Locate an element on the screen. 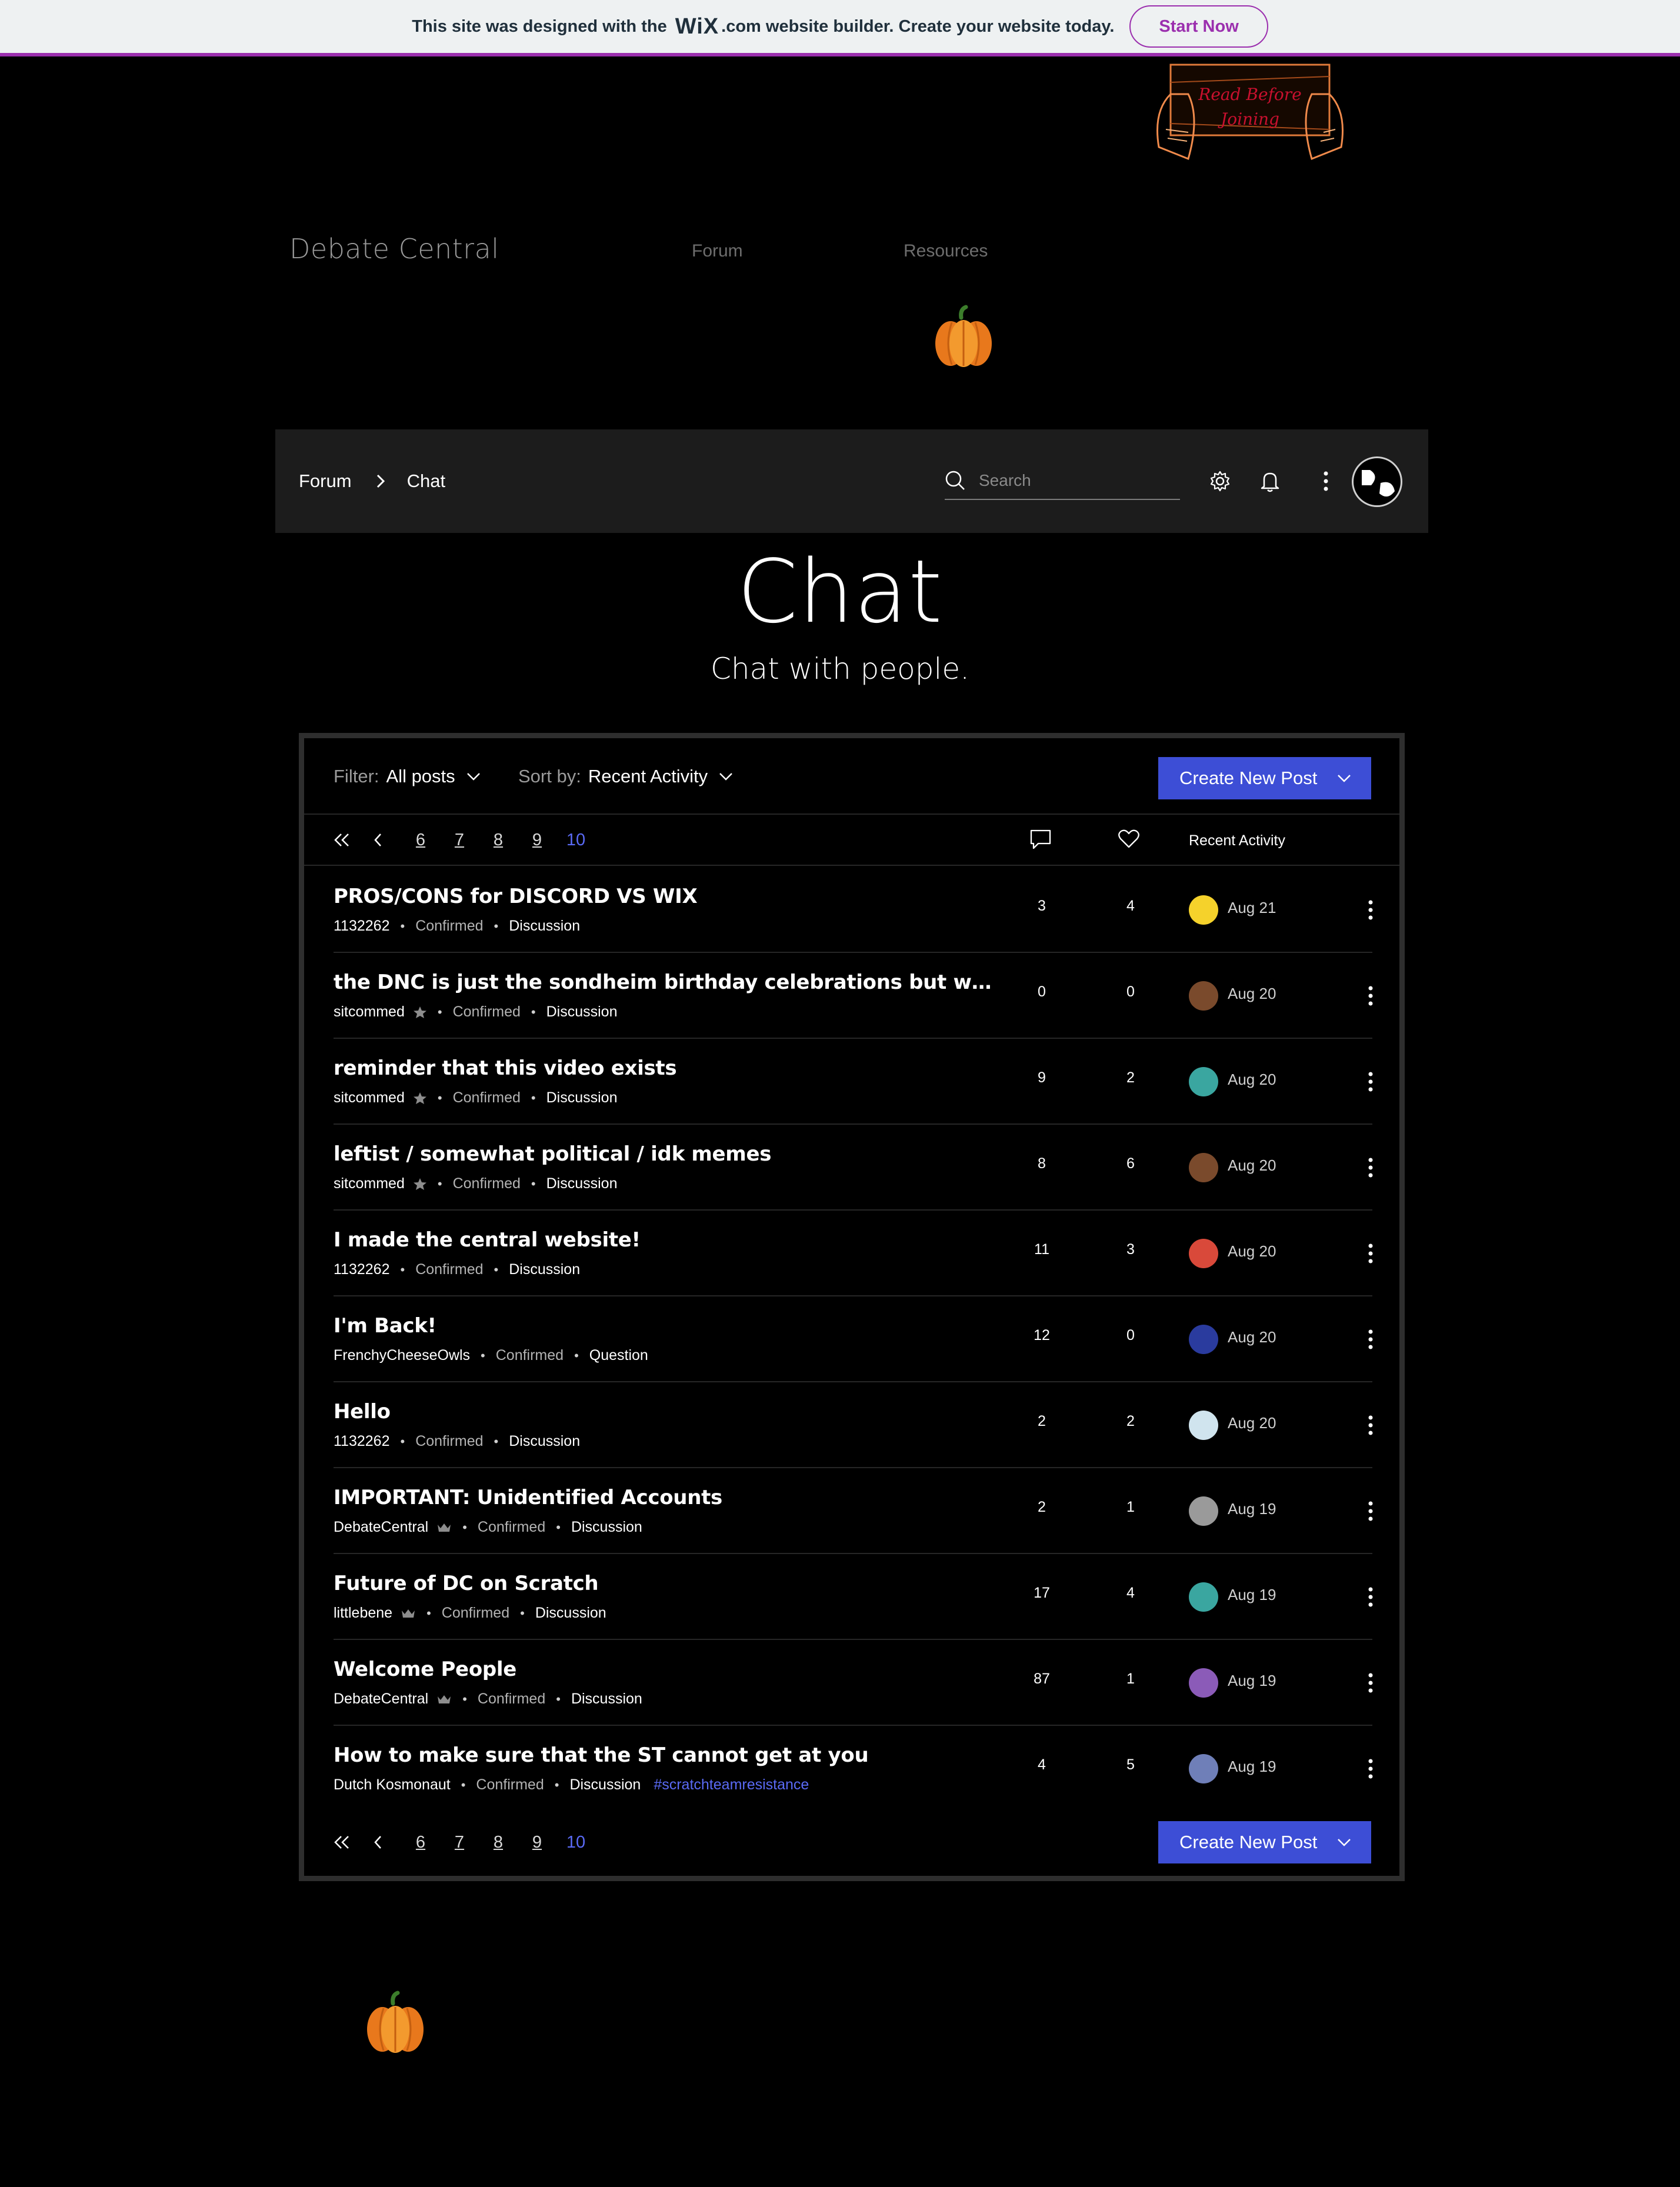 The height and width of the screenshot is (2187, 1680). star-icon is located at coordinates (420, 1012).